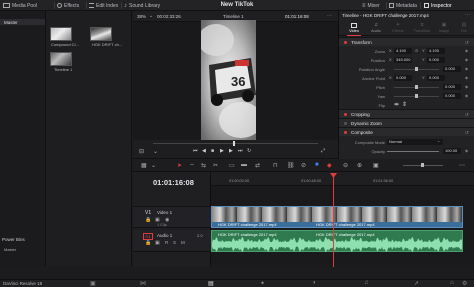 The width and height of the screenshot is (474, 287). I want to click on position-y-field: 0.000, so click(436, 60).